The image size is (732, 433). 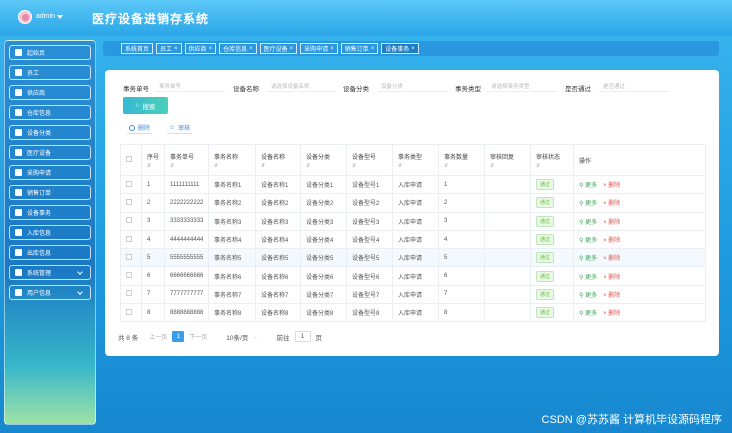 I want to click on search-button: ○ 搜索, so click(x=145, y=105).